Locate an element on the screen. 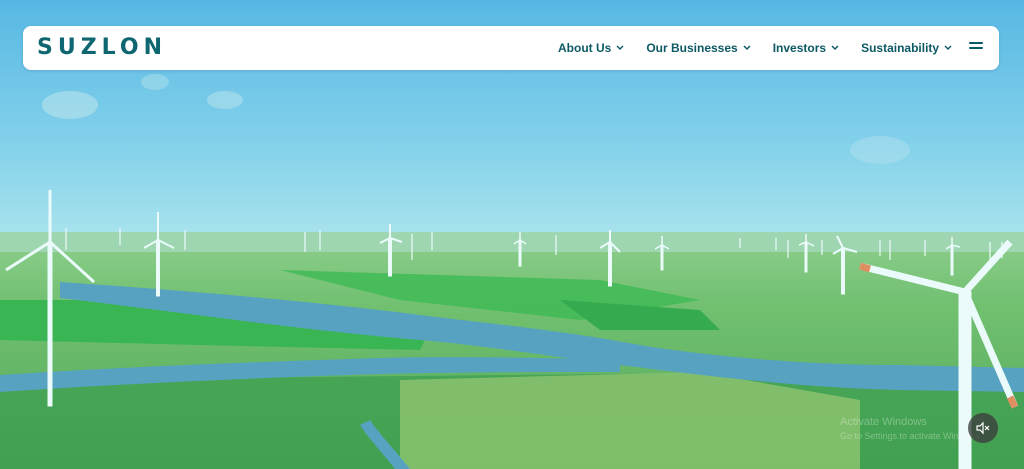 This screenshot has width=1024, height=469. nav-item-investors: Investors is located at coordinates (806, 48).